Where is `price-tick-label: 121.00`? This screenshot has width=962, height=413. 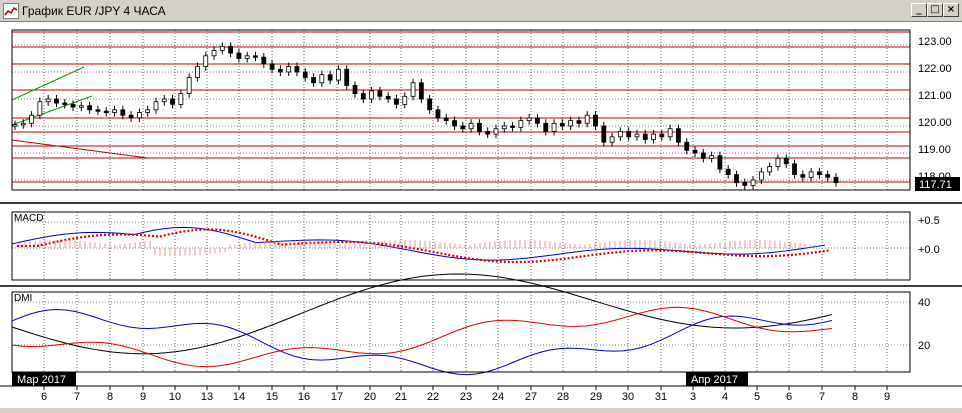
price-tick-label: 121.00 is located at coordinates (935, 96).